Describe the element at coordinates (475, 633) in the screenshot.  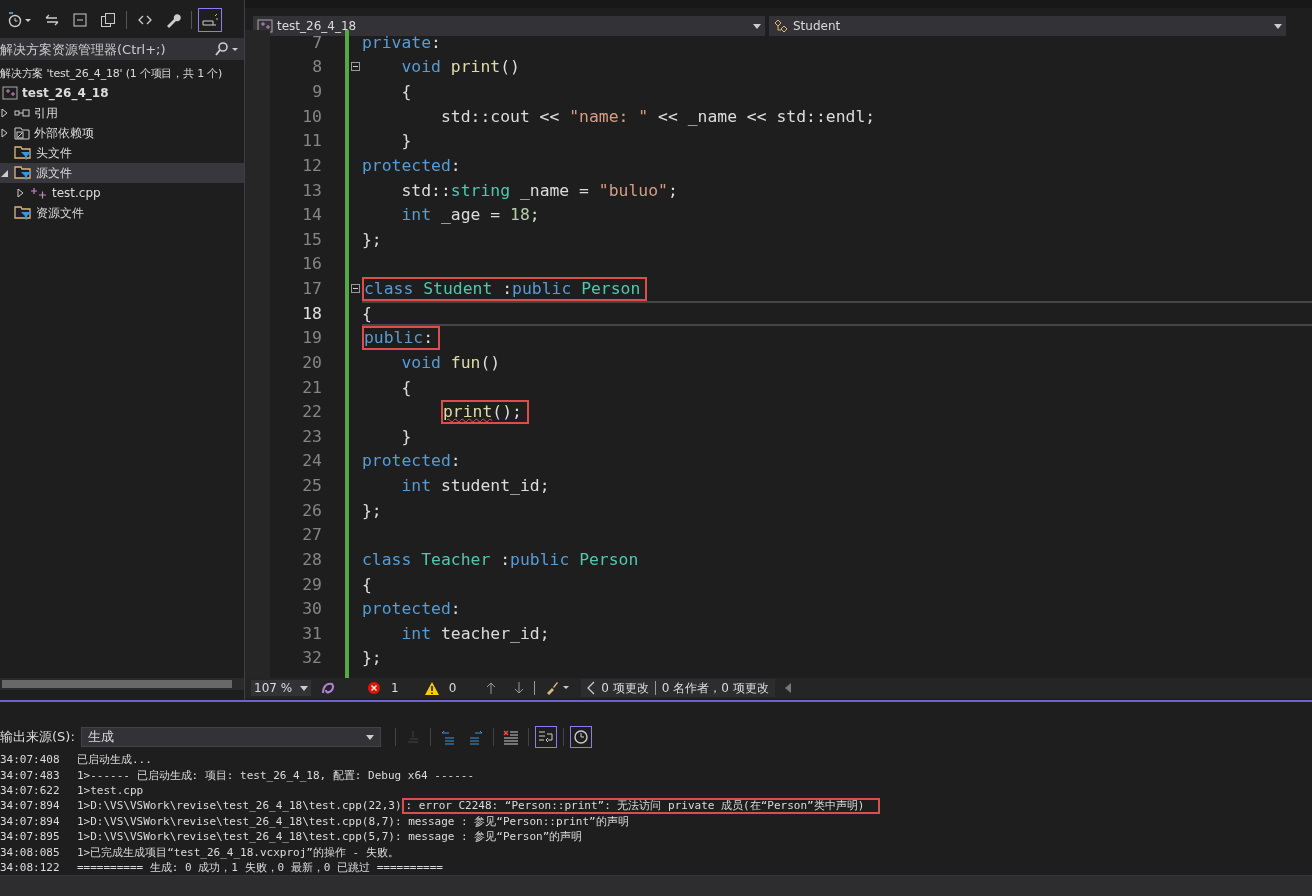
I see `code-text: int teacher_id;` at that location.